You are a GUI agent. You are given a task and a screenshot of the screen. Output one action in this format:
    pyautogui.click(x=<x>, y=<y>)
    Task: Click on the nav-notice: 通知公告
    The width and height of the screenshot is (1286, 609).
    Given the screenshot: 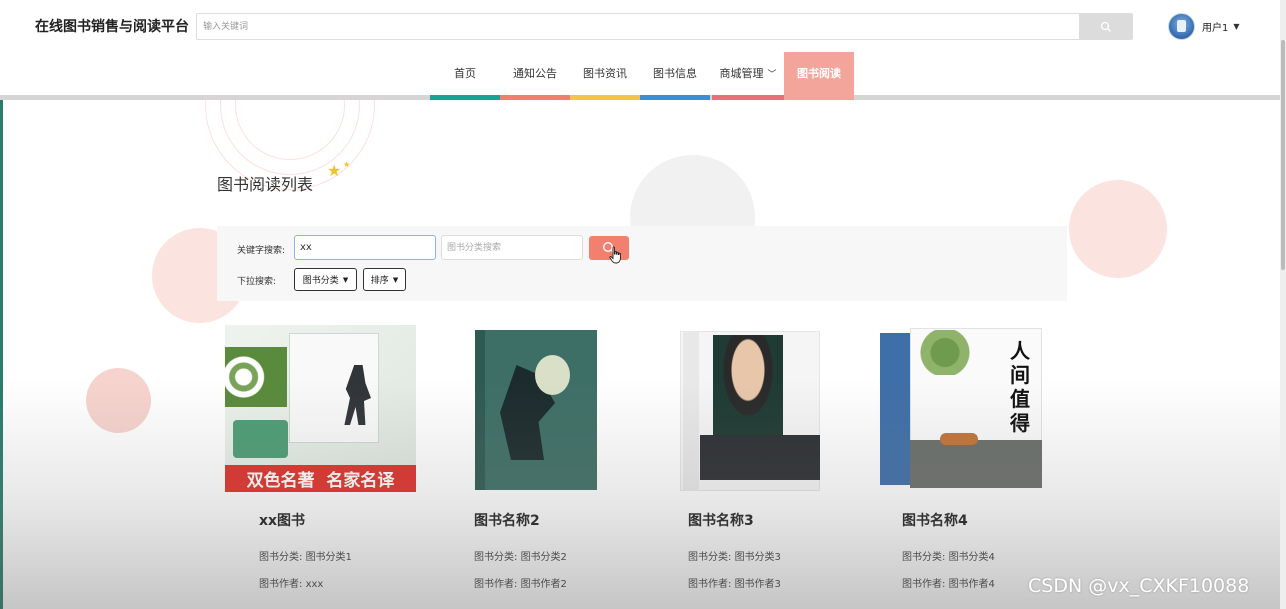 What is the action you would take?
    pyautogui.click(x=535, y=76)
    